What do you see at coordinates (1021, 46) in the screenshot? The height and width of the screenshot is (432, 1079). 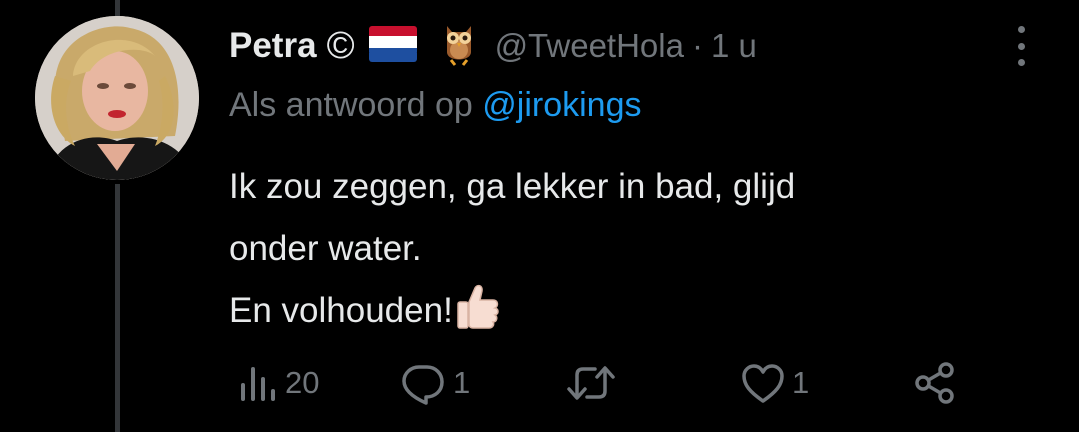 I see `more-options-icon` at bounding box center [1021, 46].